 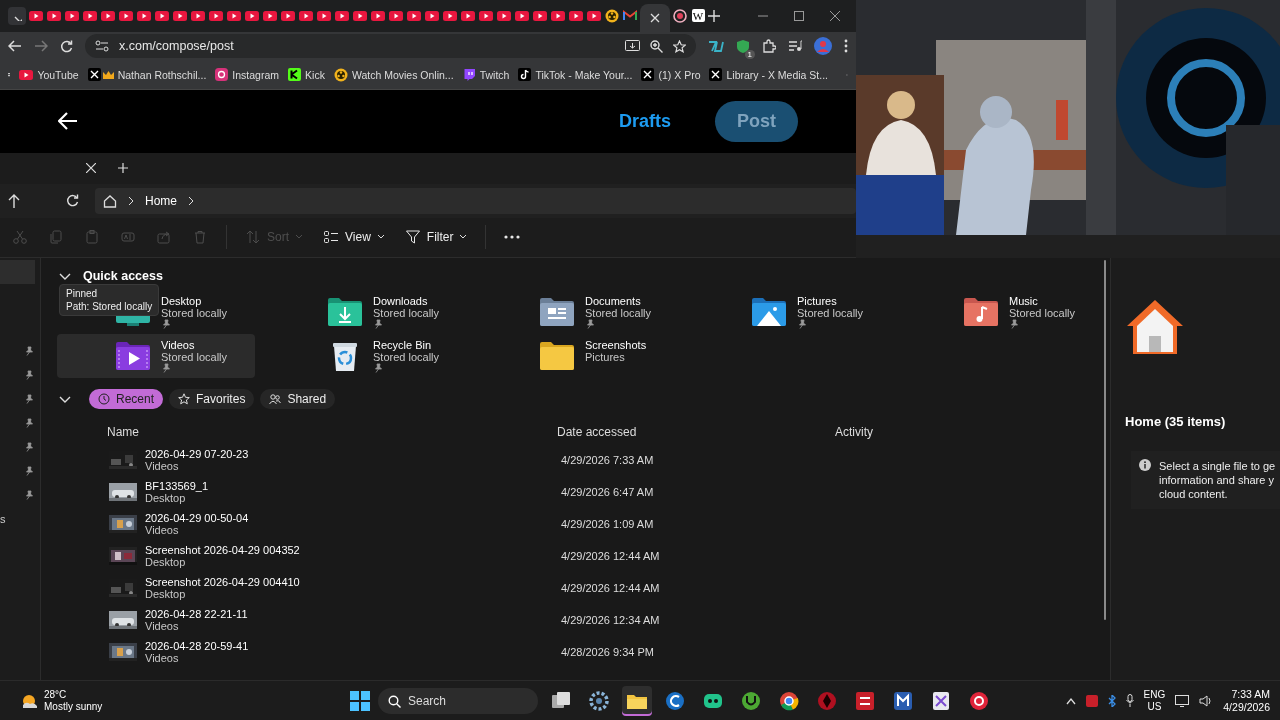 I want to click on home-icon, so click(x=110, y=200).